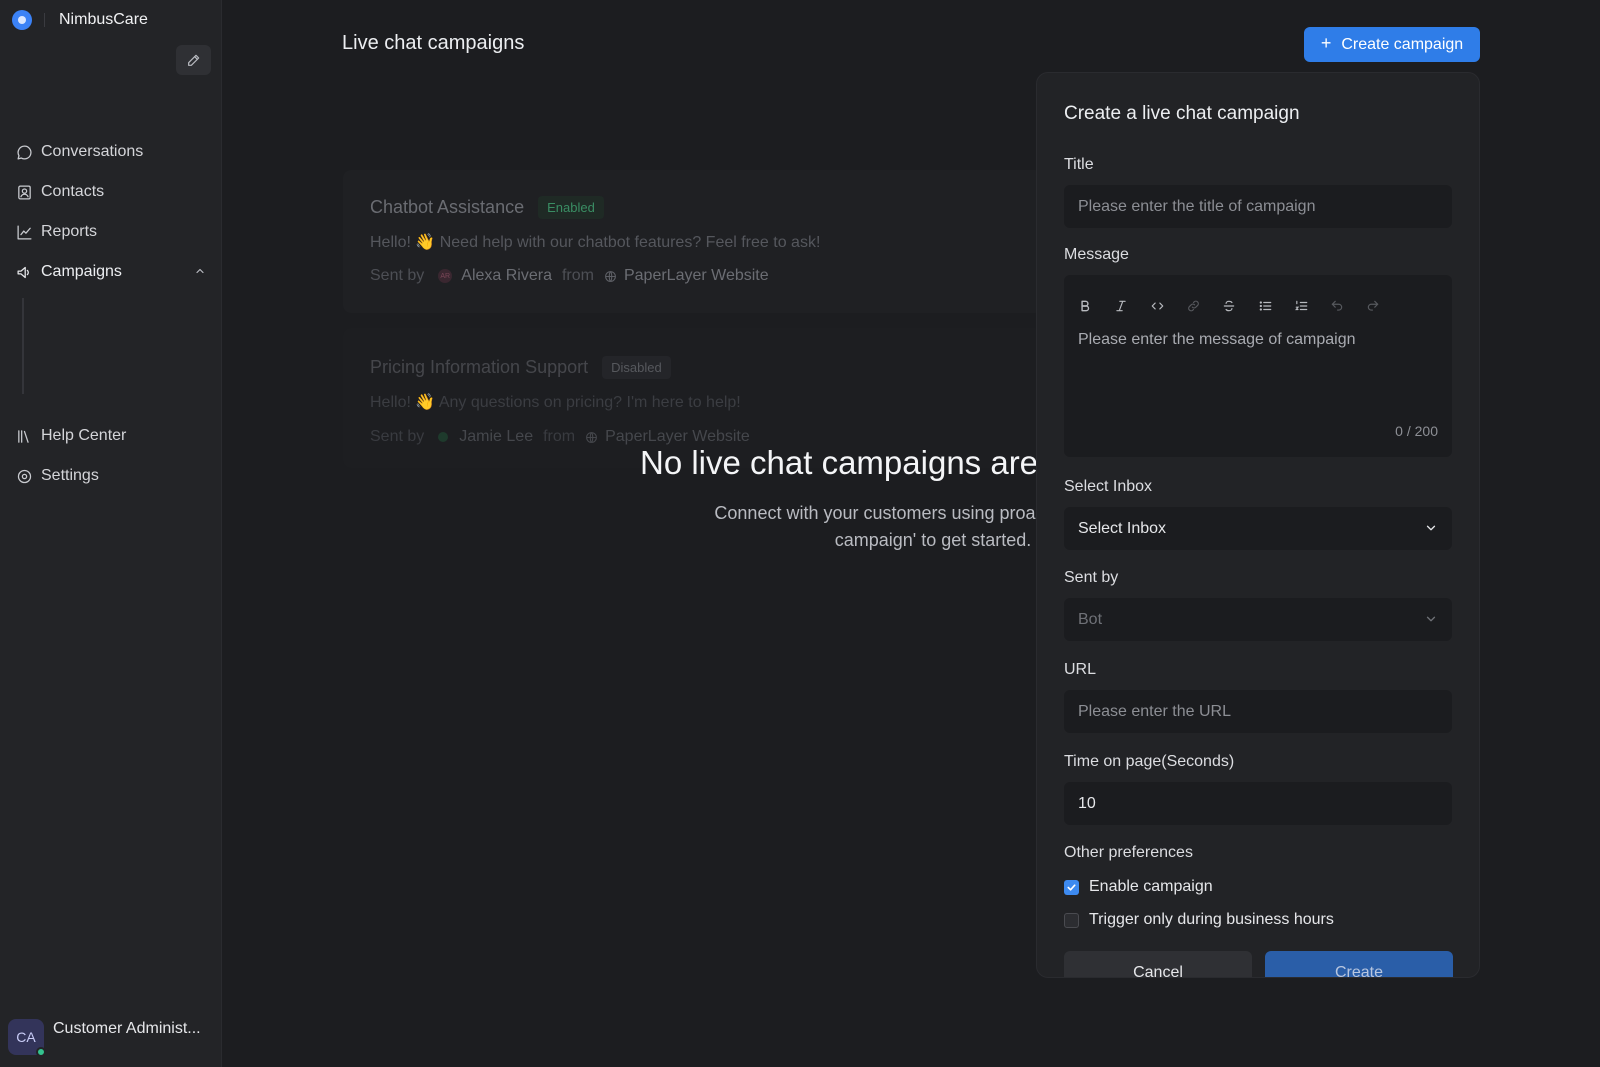 This screenshot has width=1600, height=1067. What do you see at coordinates (23, 346) in the screenshot?
I see `campaigns-submenu-line` at bounding box center [23, 346].